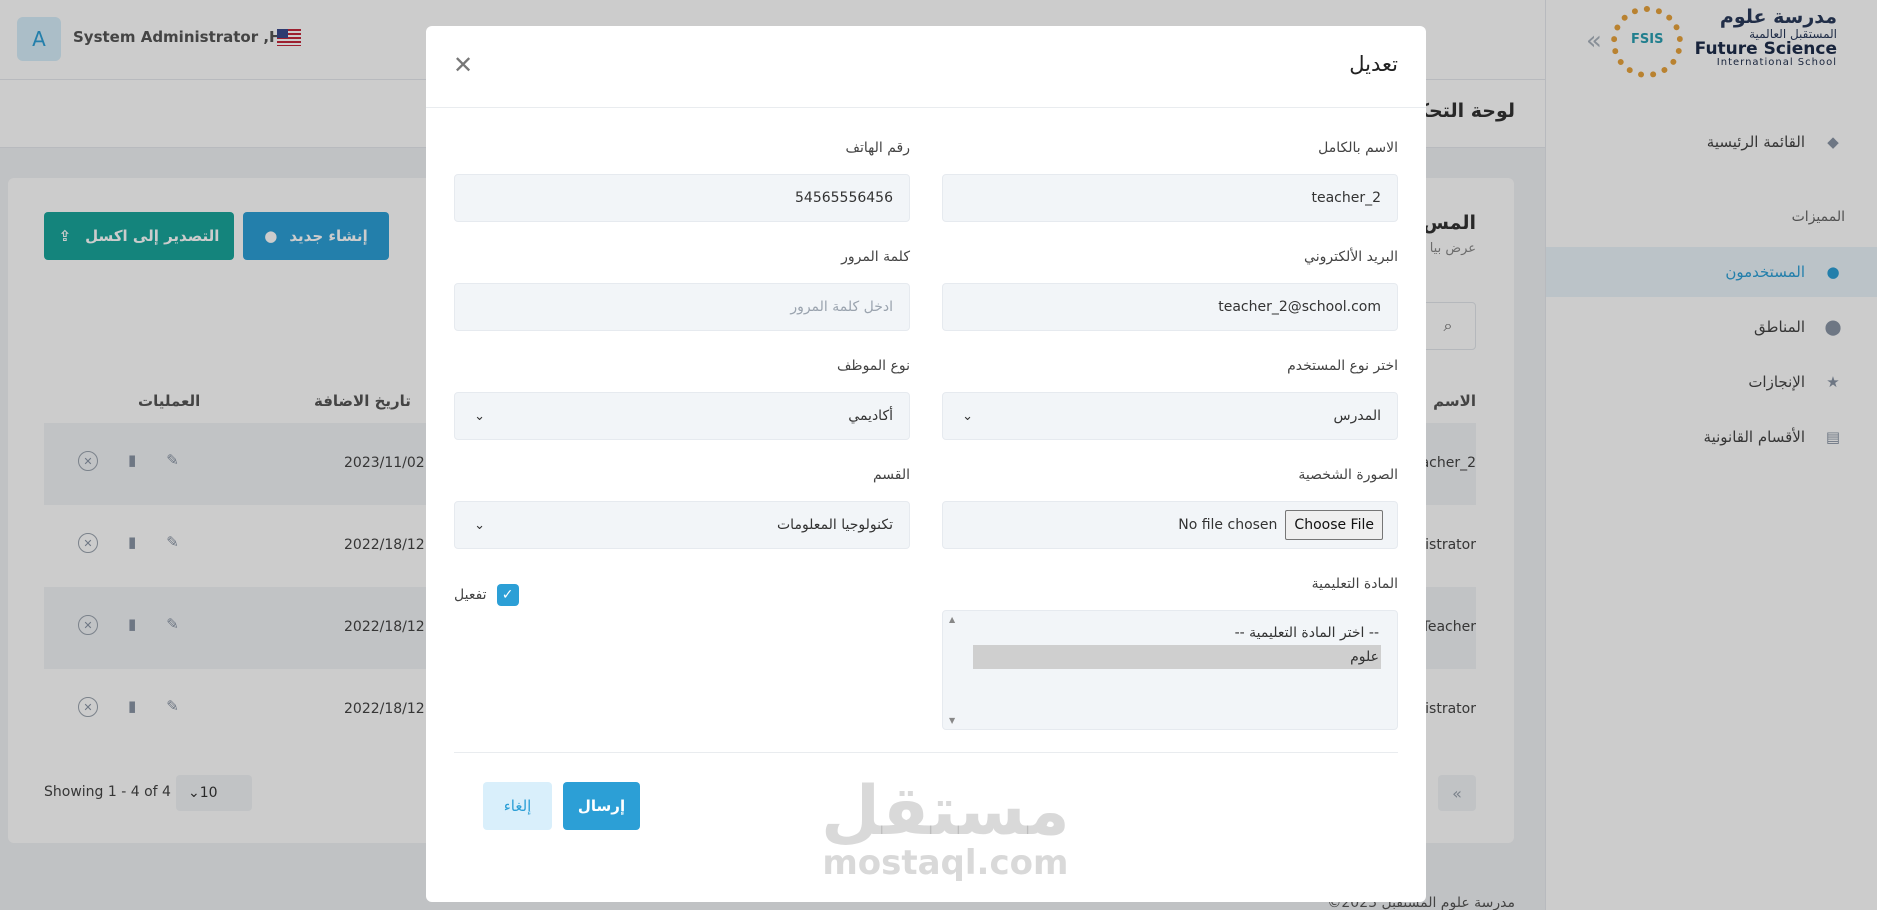  Describe the element at coordinates (1170, 525) in the screenshot. I see `photo-file-input: Choose File No file chosen` at that location.